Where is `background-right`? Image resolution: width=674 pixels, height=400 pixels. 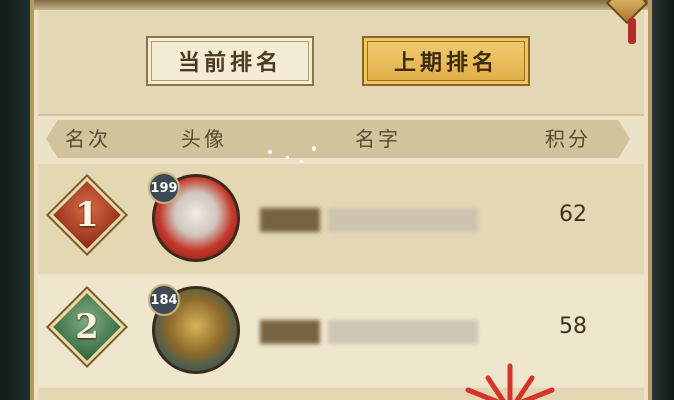
background-right is located at coordinates (662, 200).